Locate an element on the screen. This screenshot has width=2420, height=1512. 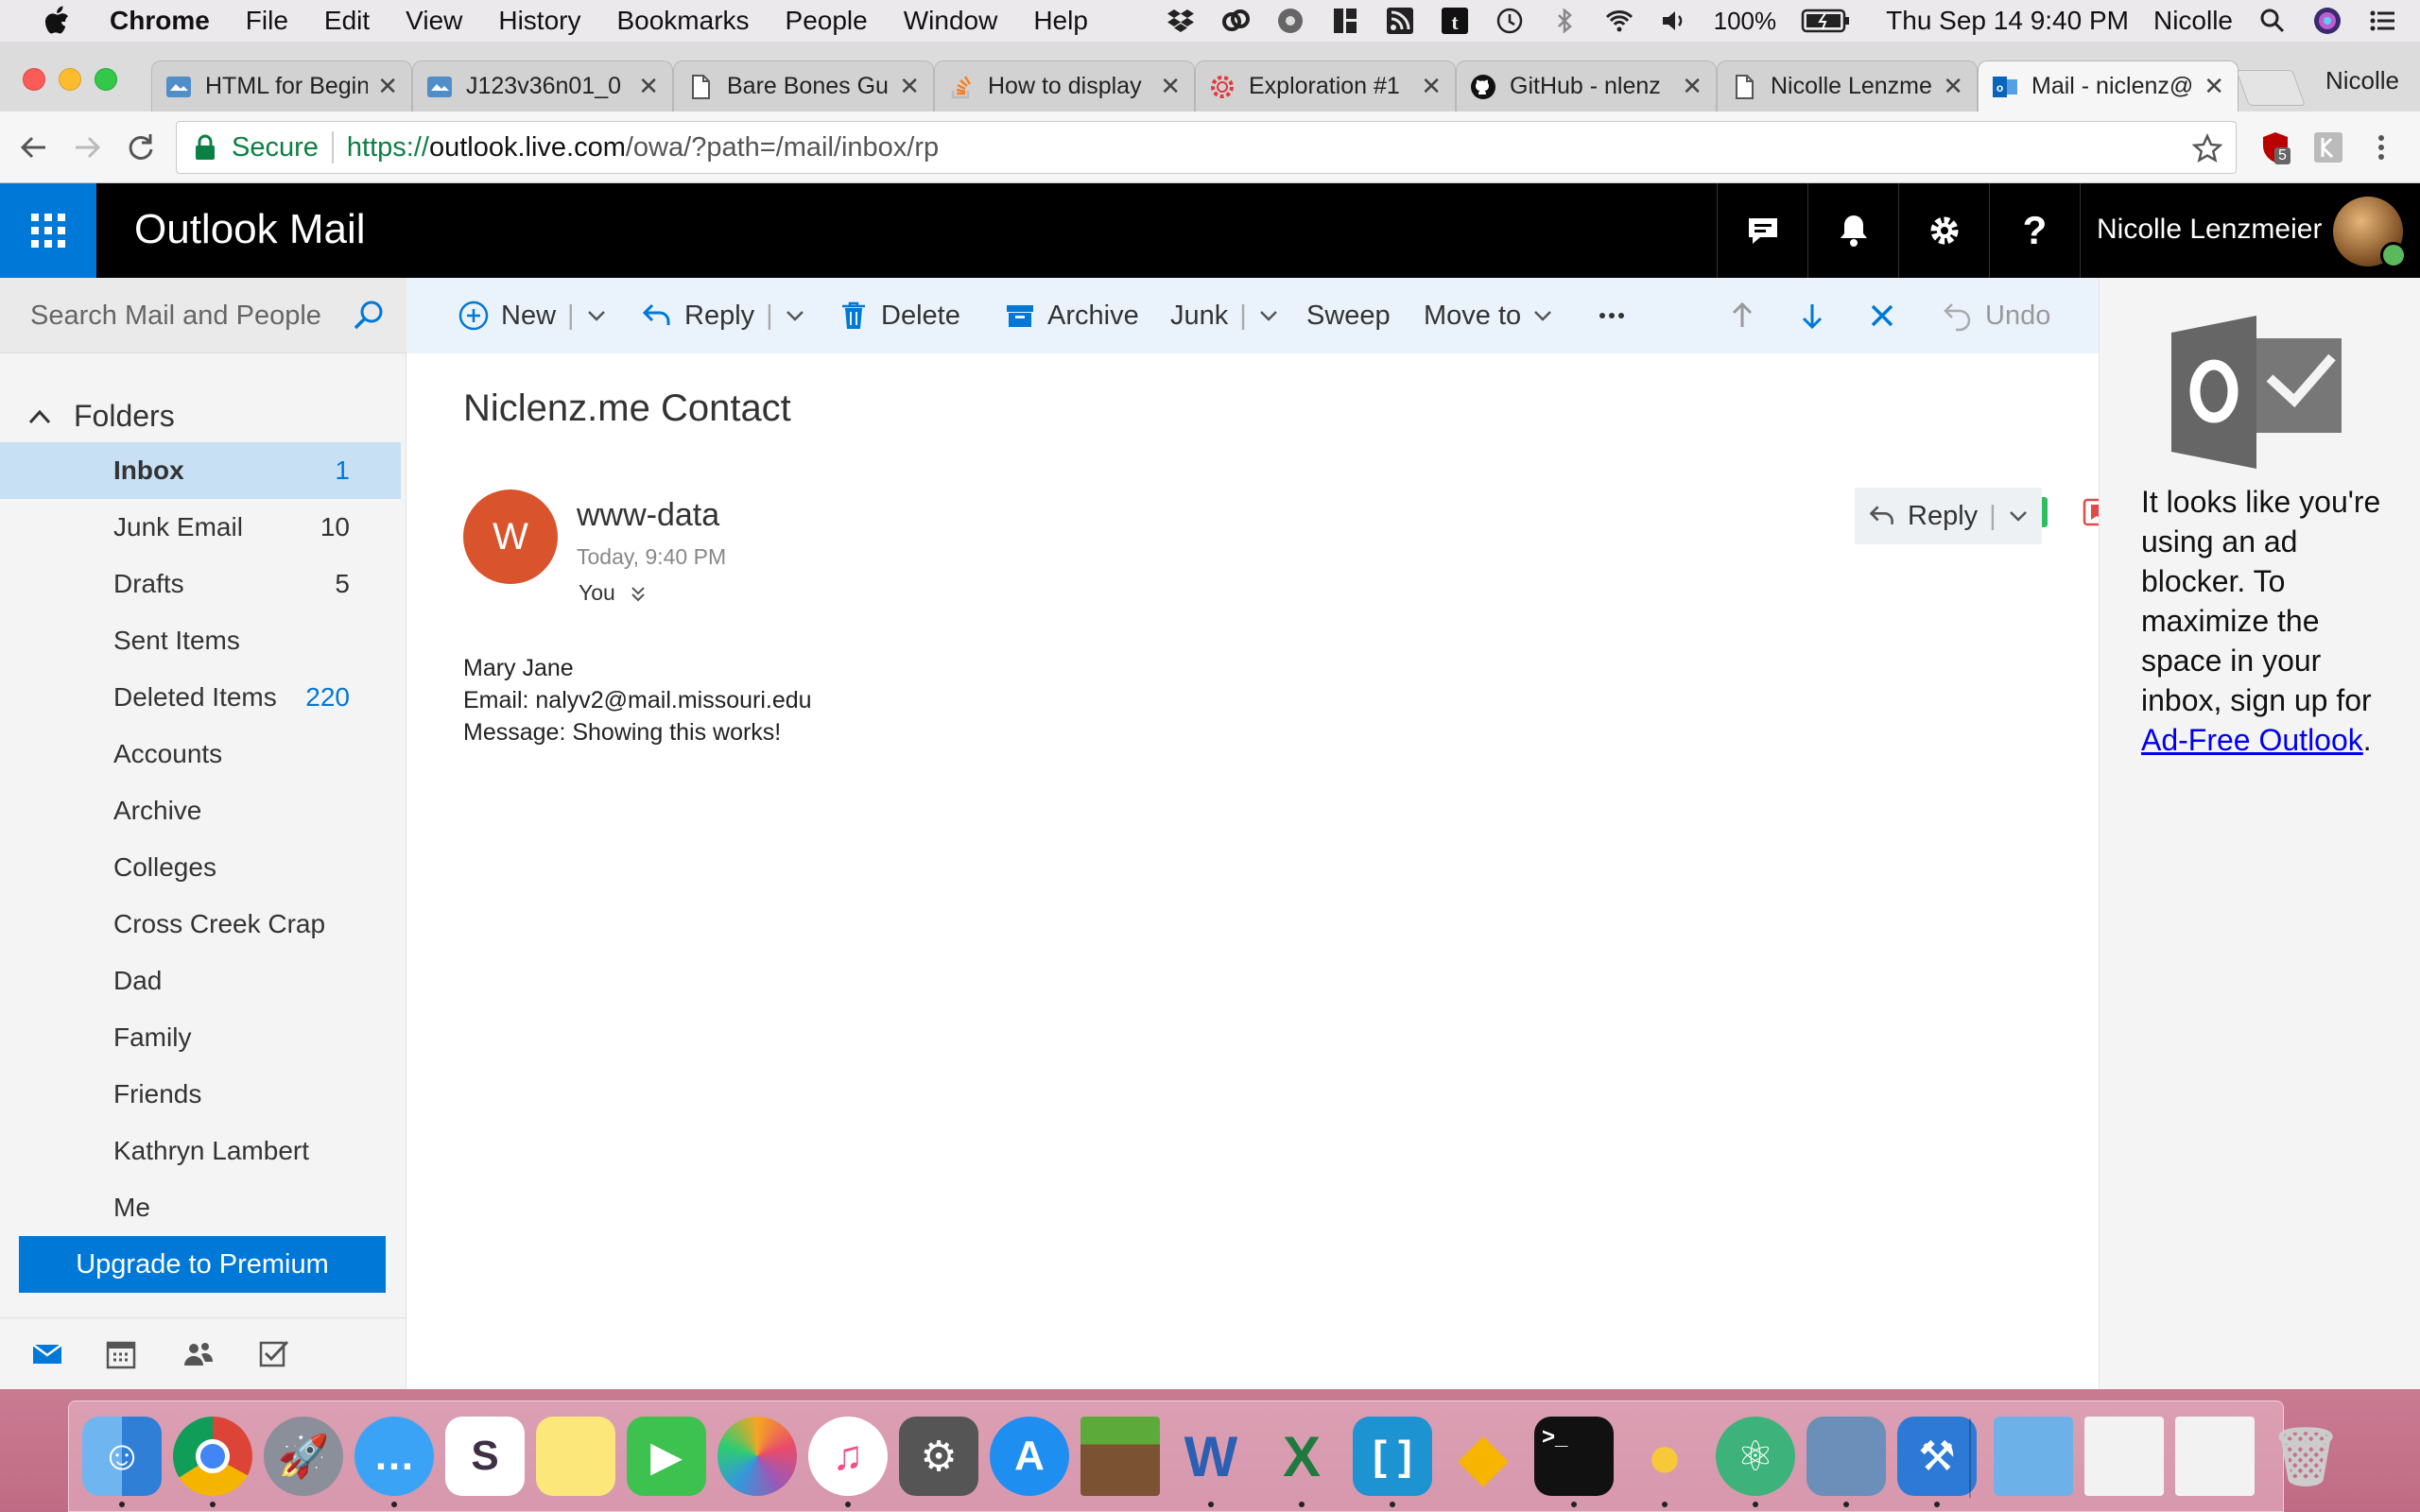
volume-icon is located at coordinates (1674, 21).